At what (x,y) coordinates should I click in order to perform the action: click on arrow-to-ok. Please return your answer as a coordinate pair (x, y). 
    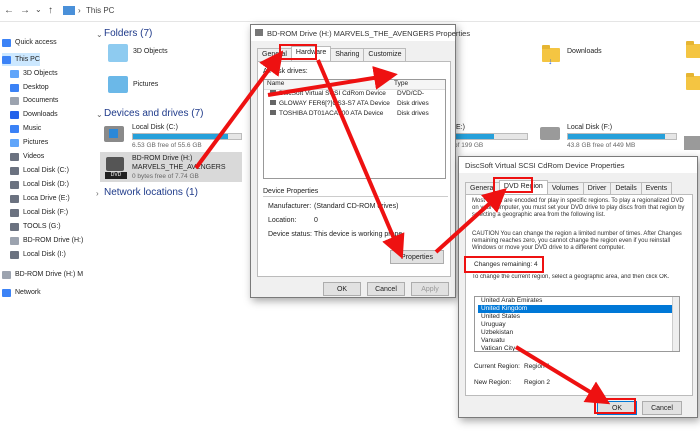
    Looking at the image, I should click on (562, 375).